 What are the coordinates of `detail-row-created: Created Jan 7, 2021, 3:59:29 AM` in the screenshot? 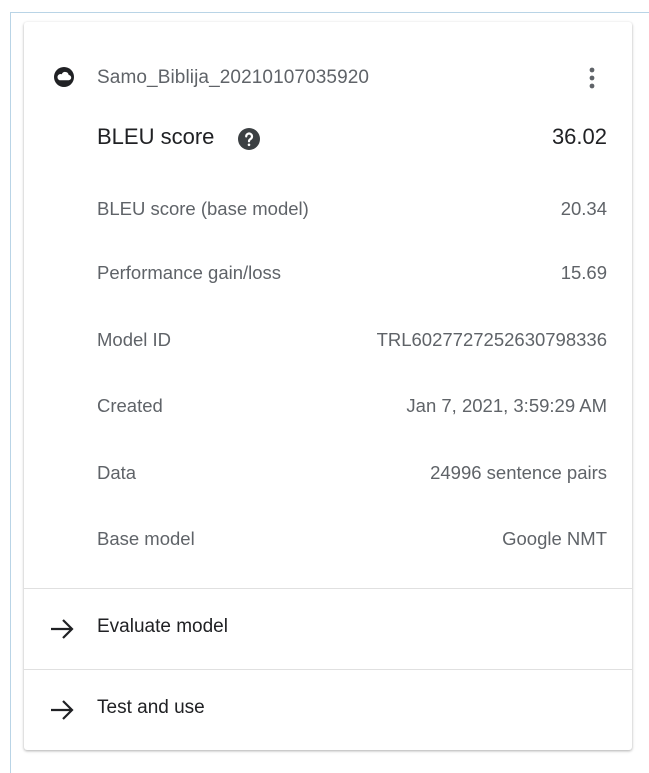 It's located at (352, 410).